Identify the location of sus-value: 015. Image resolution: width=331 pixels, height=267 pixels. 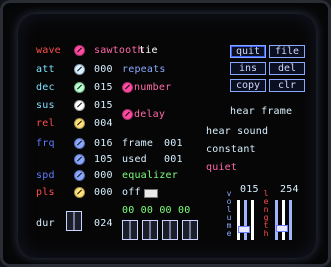
(103, 105).